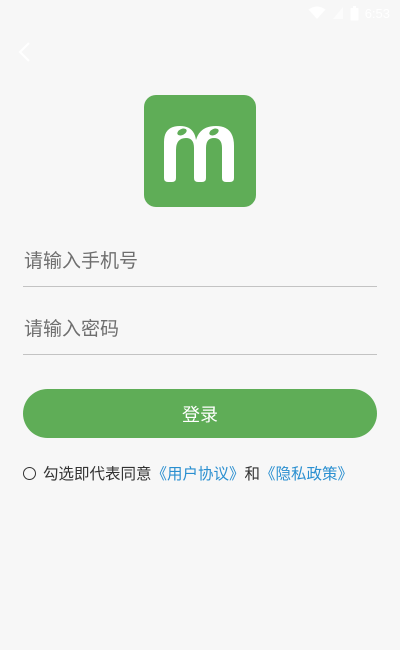 Image resolution: width=400 pixels, height=650 pixels. Describe the element at coordinates (199, 154) in the screenshot. I see `app-logo-m-icon` at that location.